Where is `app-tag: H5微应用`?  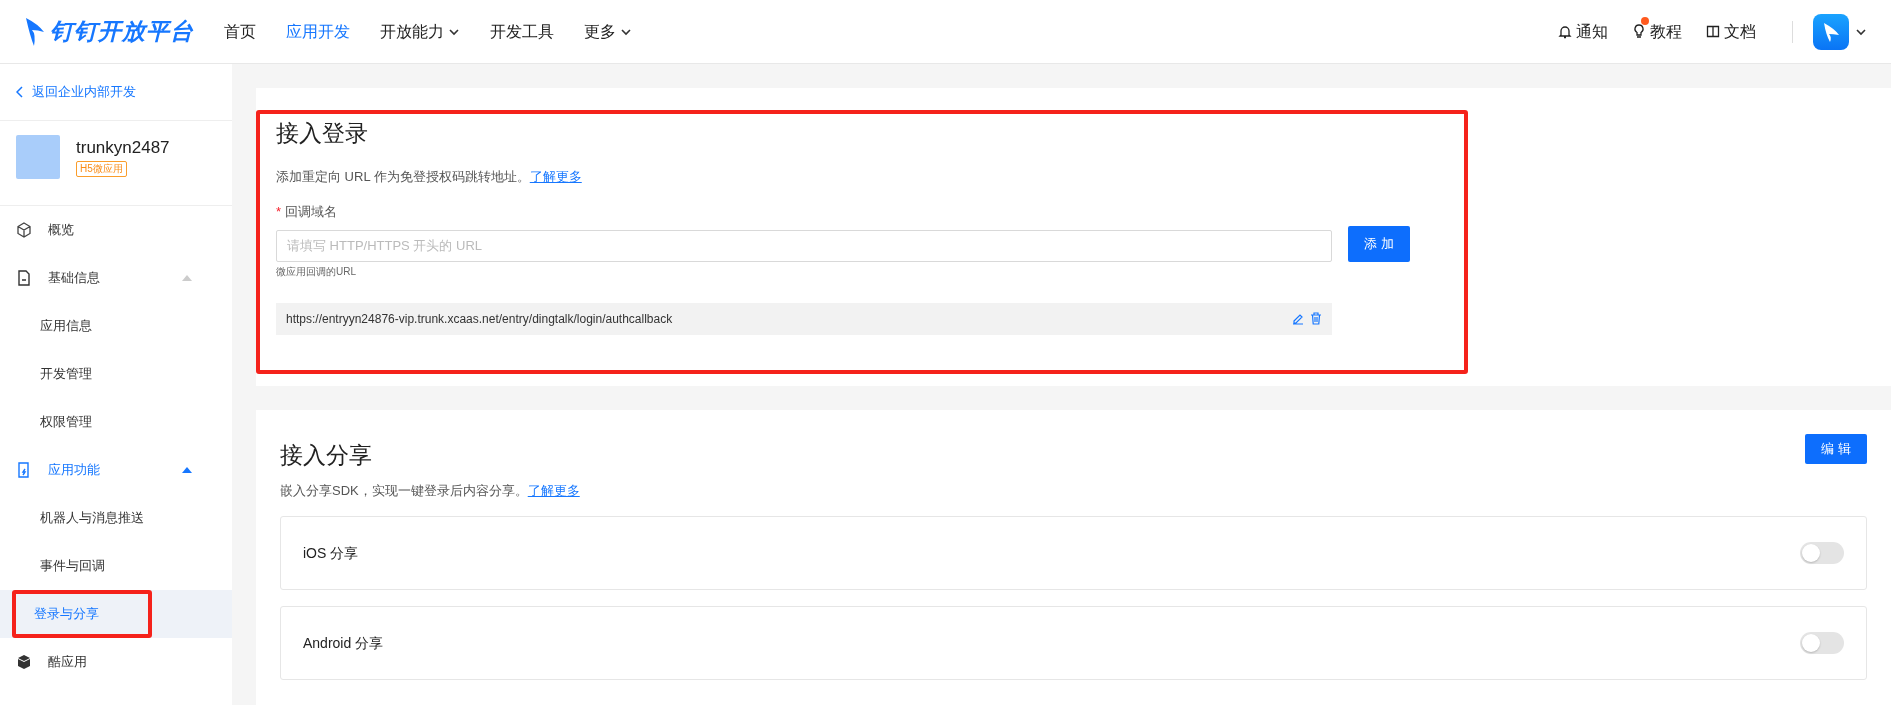 app-tag: H5微应用 is located at coordinates (101, 168).